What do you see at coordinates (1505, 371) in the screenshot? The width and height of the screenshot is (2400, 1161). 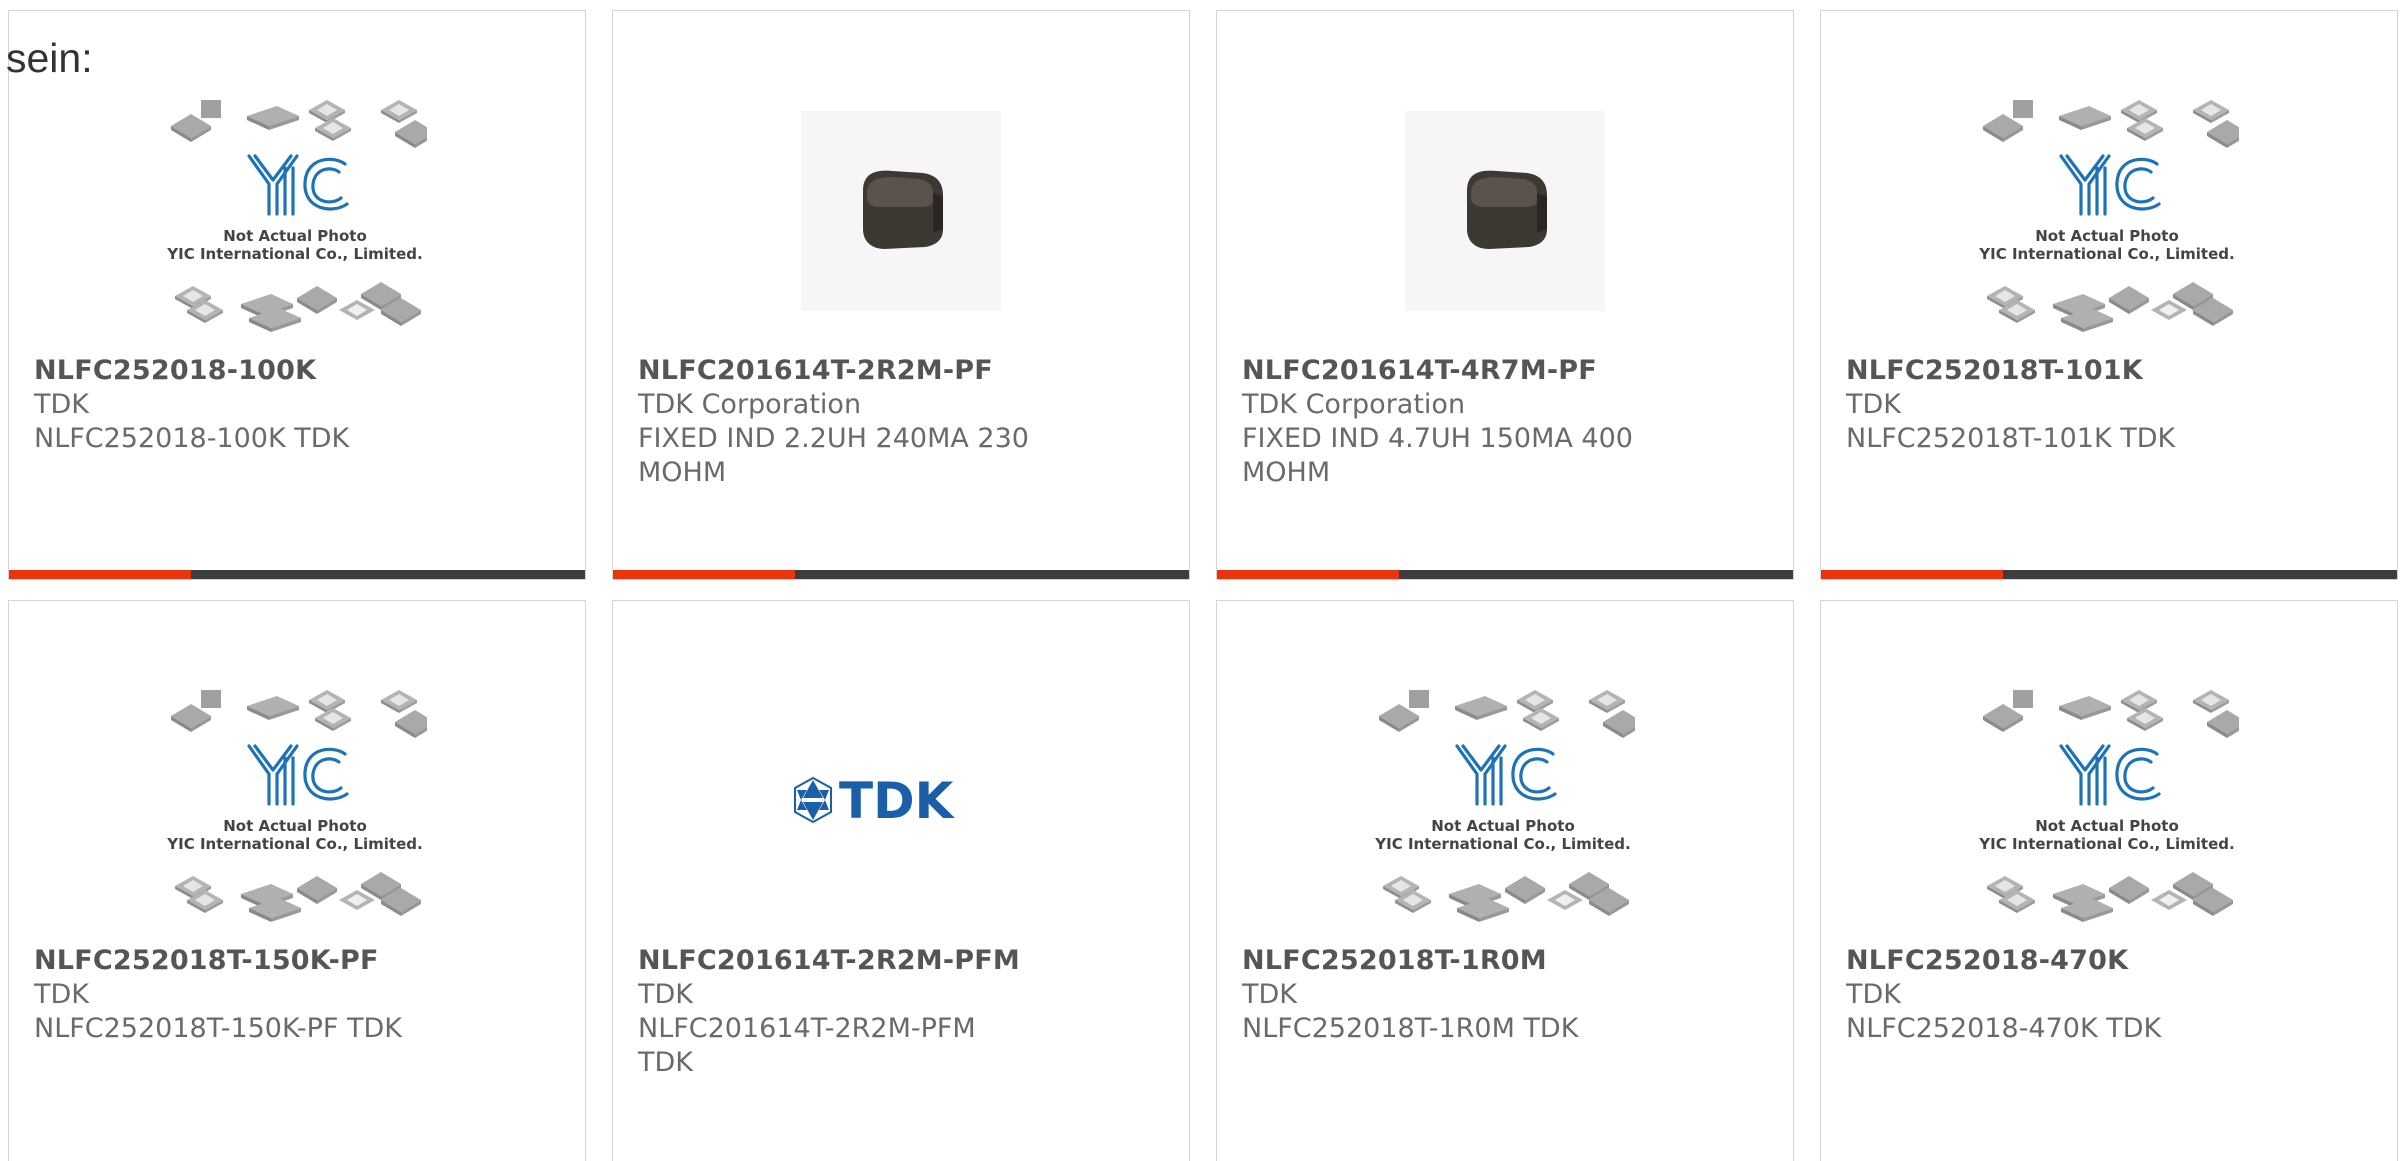 I see `product-part-number: NLFC201614T-4R7M-PF` at bounding box center [1505, 371].